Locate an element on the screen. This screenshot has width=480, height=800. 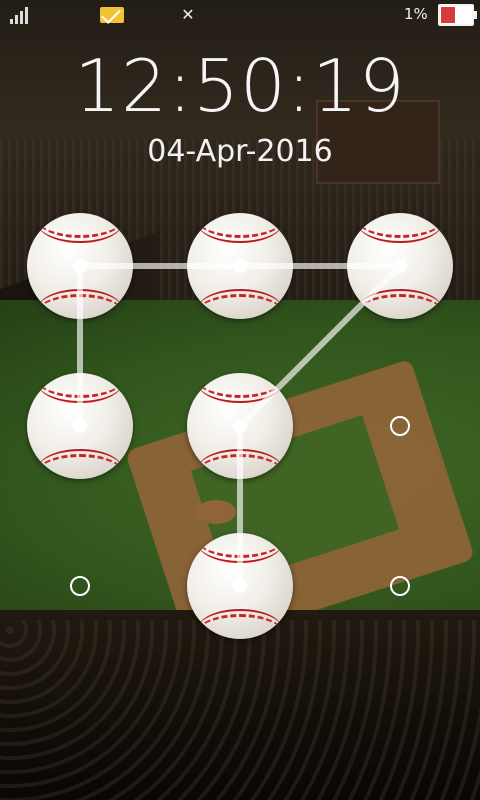
pattern-node-8-dot is located at coordinates (240, 586).